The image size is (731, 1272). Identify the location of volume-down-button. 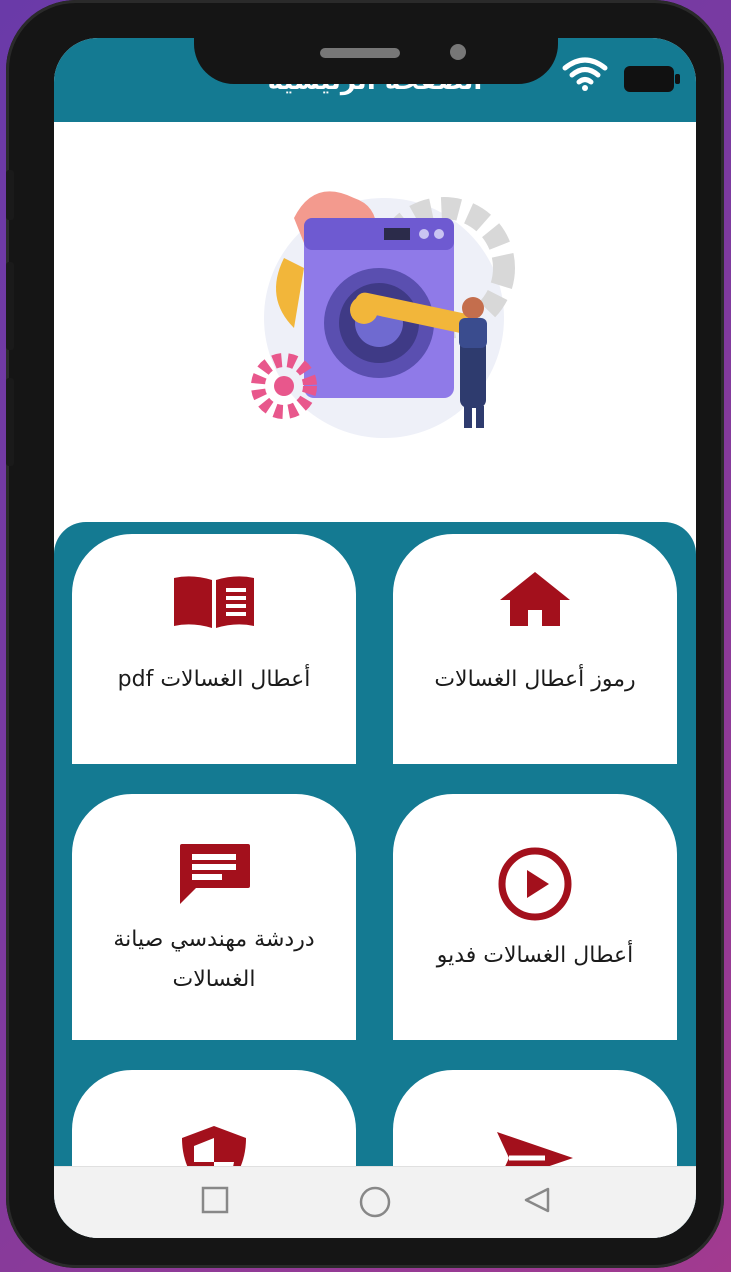
(10, 422).